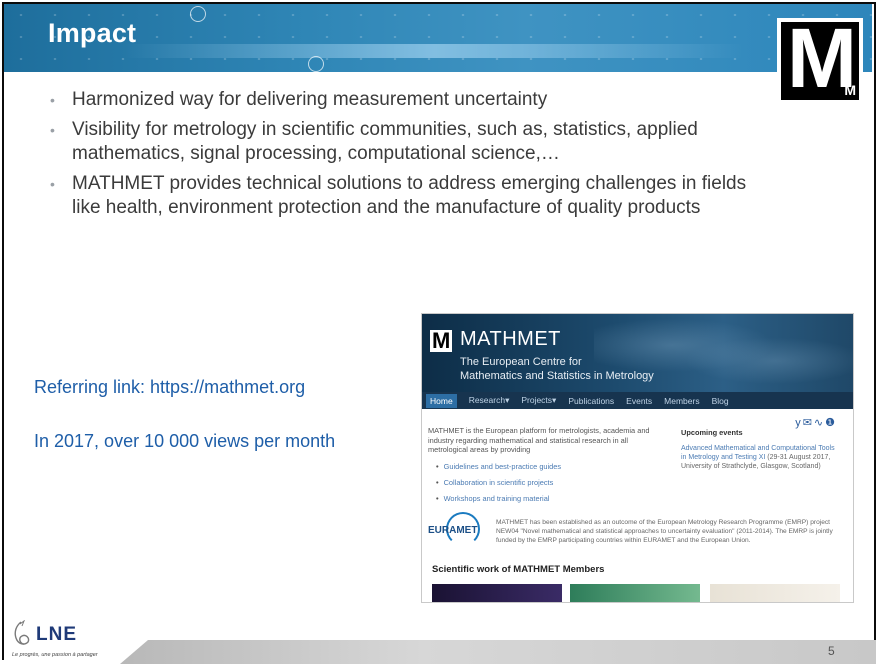 The image size is (880, 664). Describe the element at coordinates (22, 632) in the screenshot. I see `lne-emblem-icon` at that location.